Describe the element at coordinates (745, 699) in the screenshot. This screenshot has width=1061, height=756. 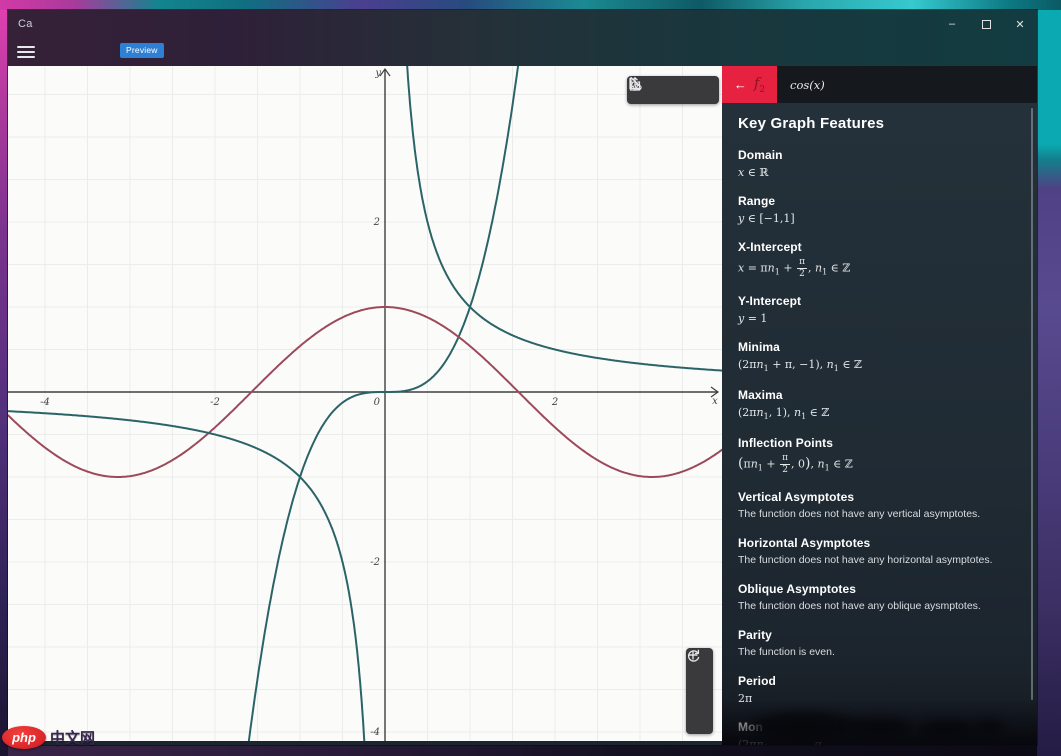
I see `feature-value: 2π` at that location.